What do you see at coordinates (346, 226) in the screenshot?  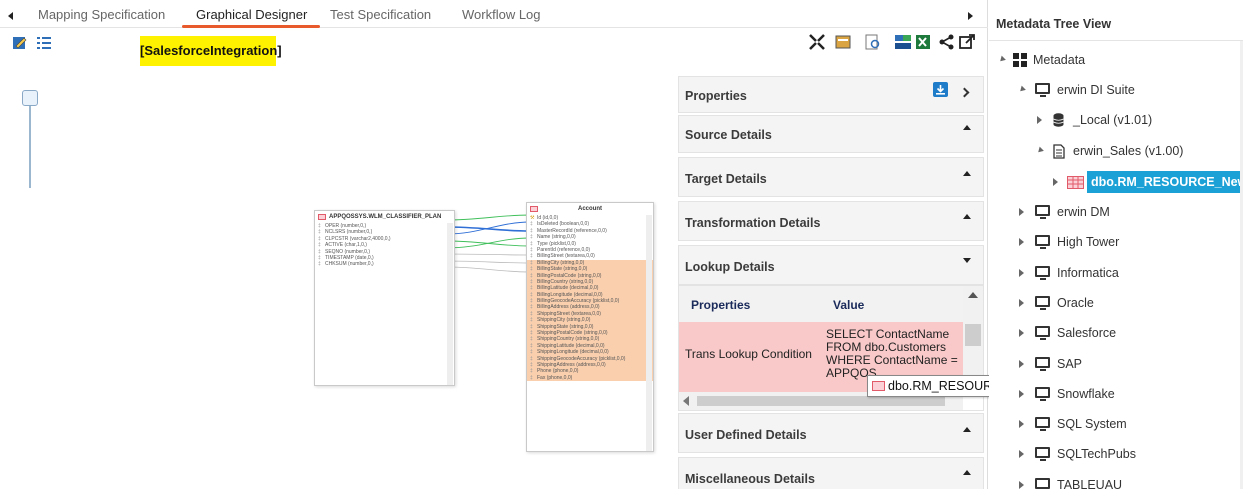 I see `column-name: OPER (number,0,)` at bounding box center [346, 226].